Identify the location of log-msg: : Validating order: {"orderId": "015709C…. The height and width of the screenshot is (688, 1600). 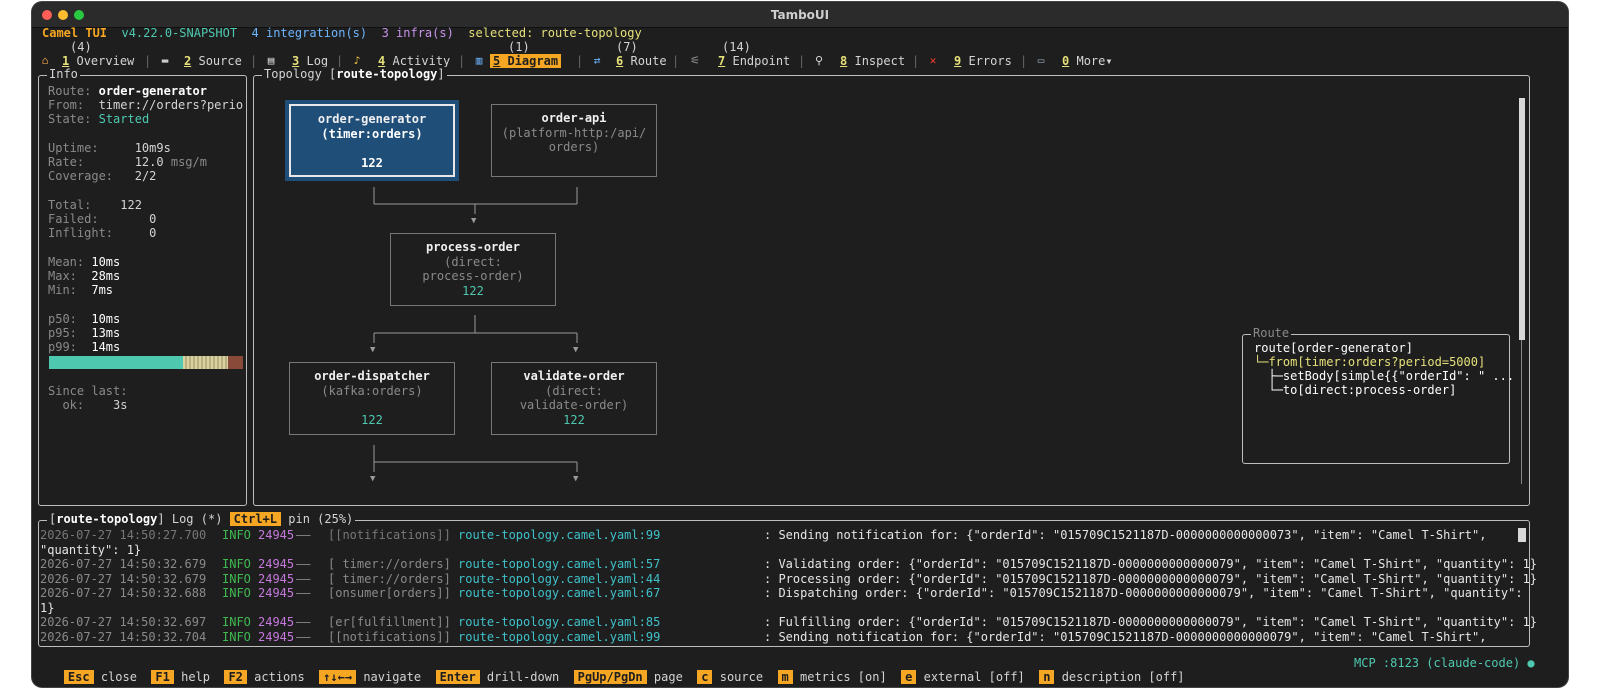
(1151, 564).